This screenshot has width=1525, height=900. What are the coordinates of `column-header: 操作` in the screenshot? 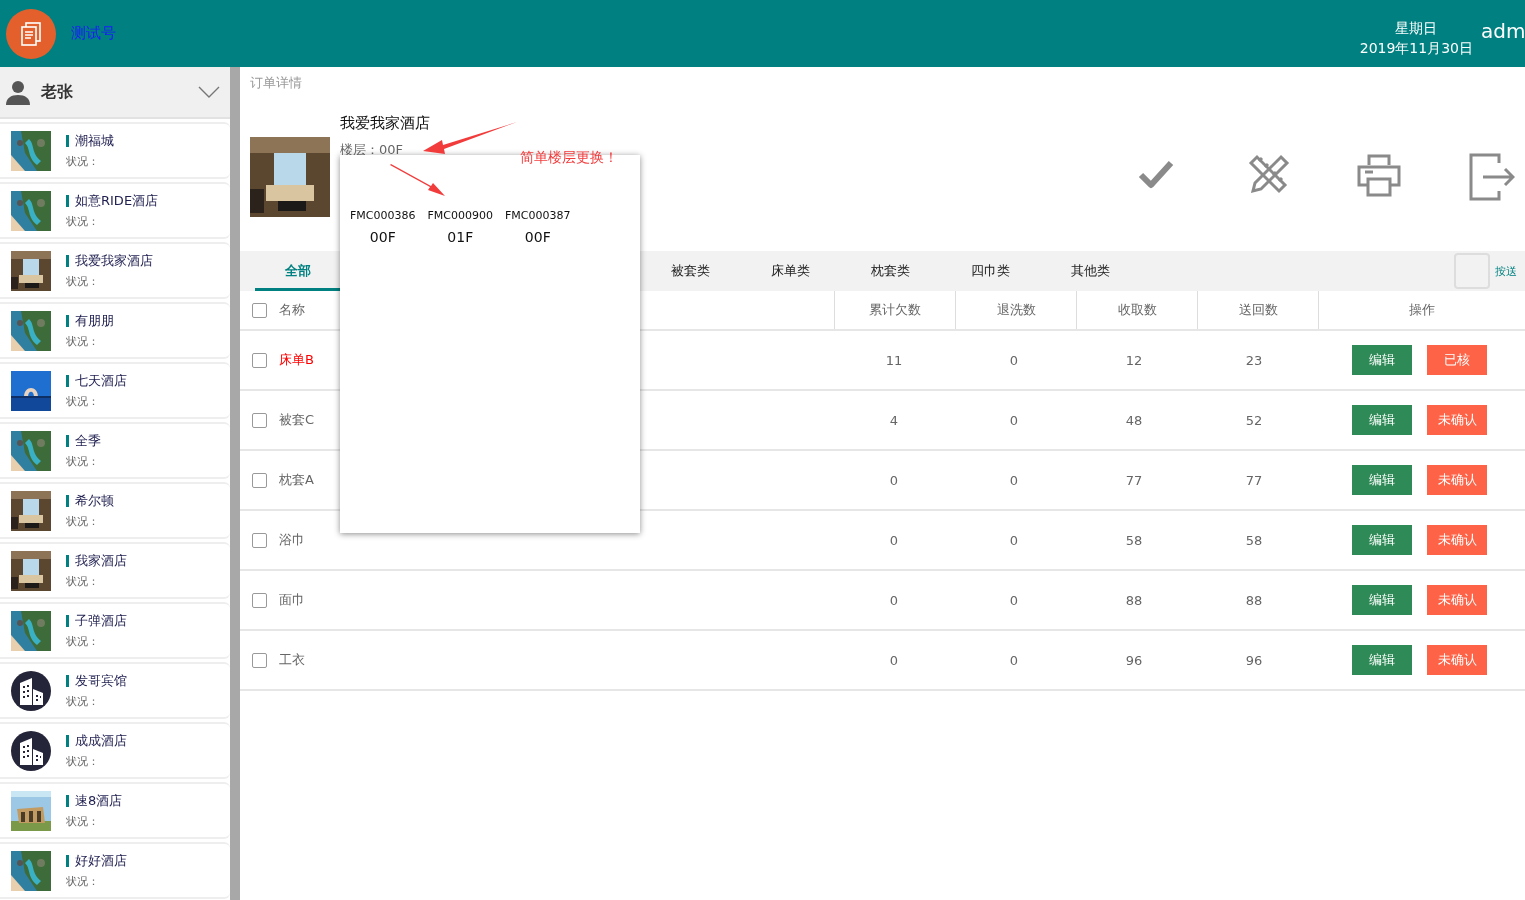 It's located at (1421, 310).